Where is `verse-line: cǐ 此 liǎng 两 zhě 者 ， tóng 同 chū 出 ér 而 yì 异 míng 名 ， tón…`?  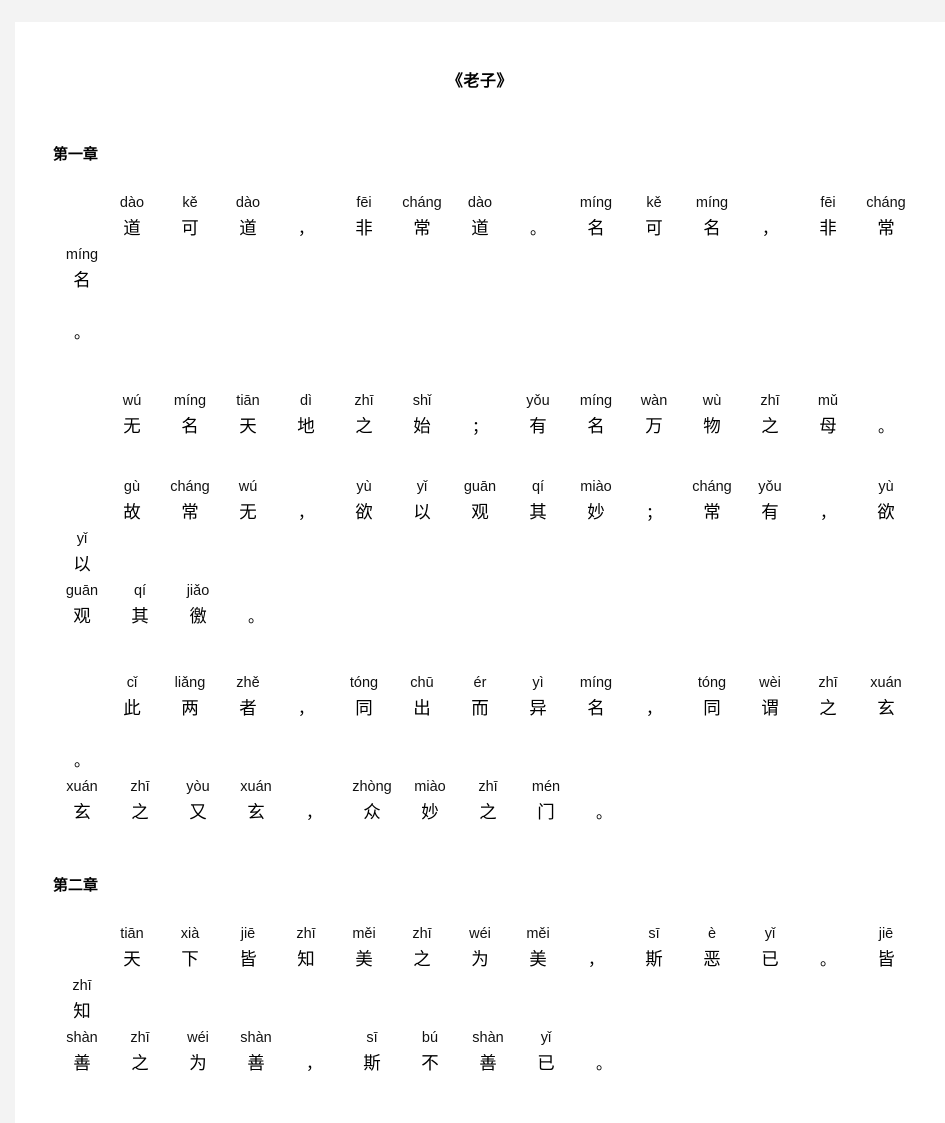 verse-line: cǐ 此 liǎng 两 zhě 者 ， tóng 同 chū 出 ér 而 yì 异 míng 名 ， tón… is located at coordinates (495, 724).